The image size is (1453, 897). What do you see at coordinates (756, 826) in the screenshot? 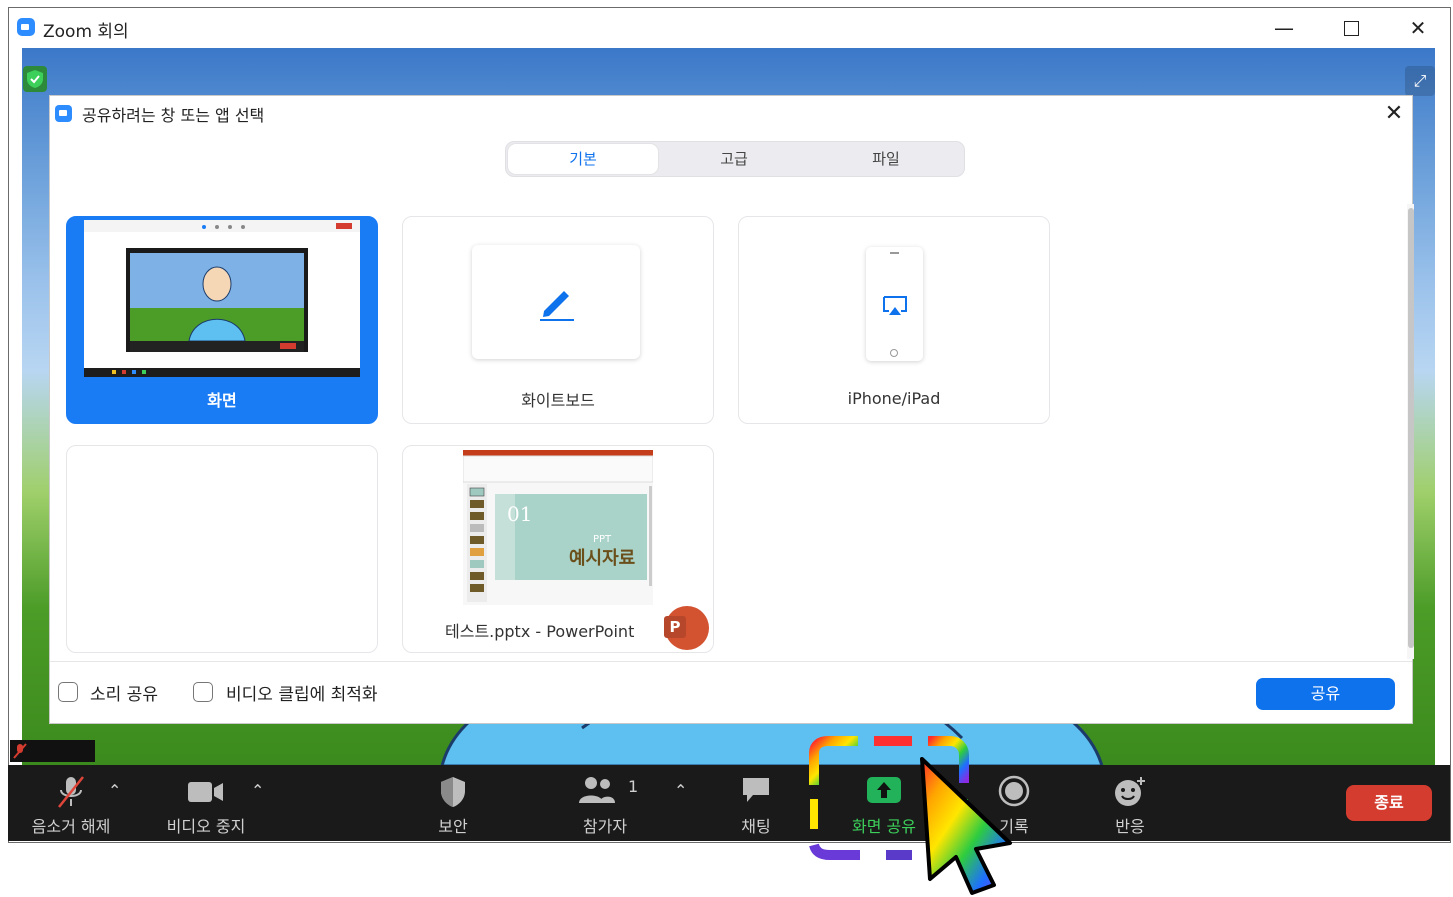
I see `chat-label: 채팅` at bounding box center [756, 826].